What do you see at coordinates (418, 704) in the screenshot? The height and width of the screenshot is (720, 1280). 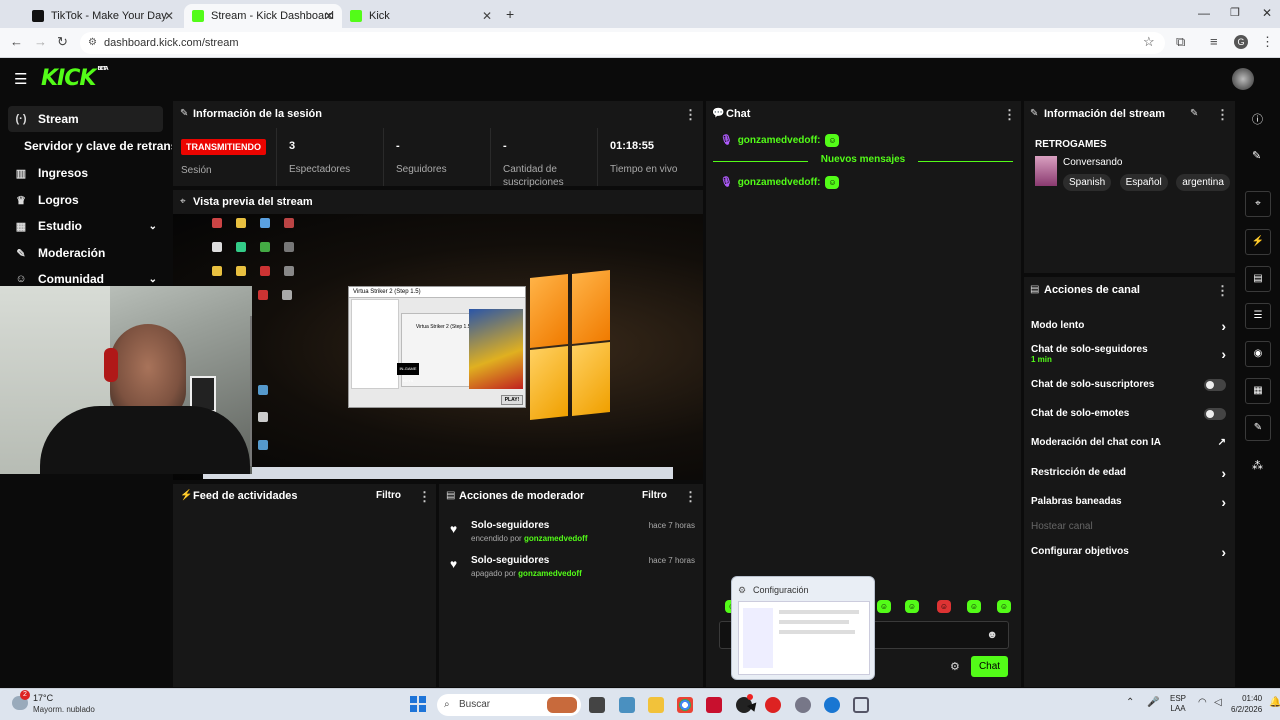 I see `start-icon` at bounding box center [418, 704].